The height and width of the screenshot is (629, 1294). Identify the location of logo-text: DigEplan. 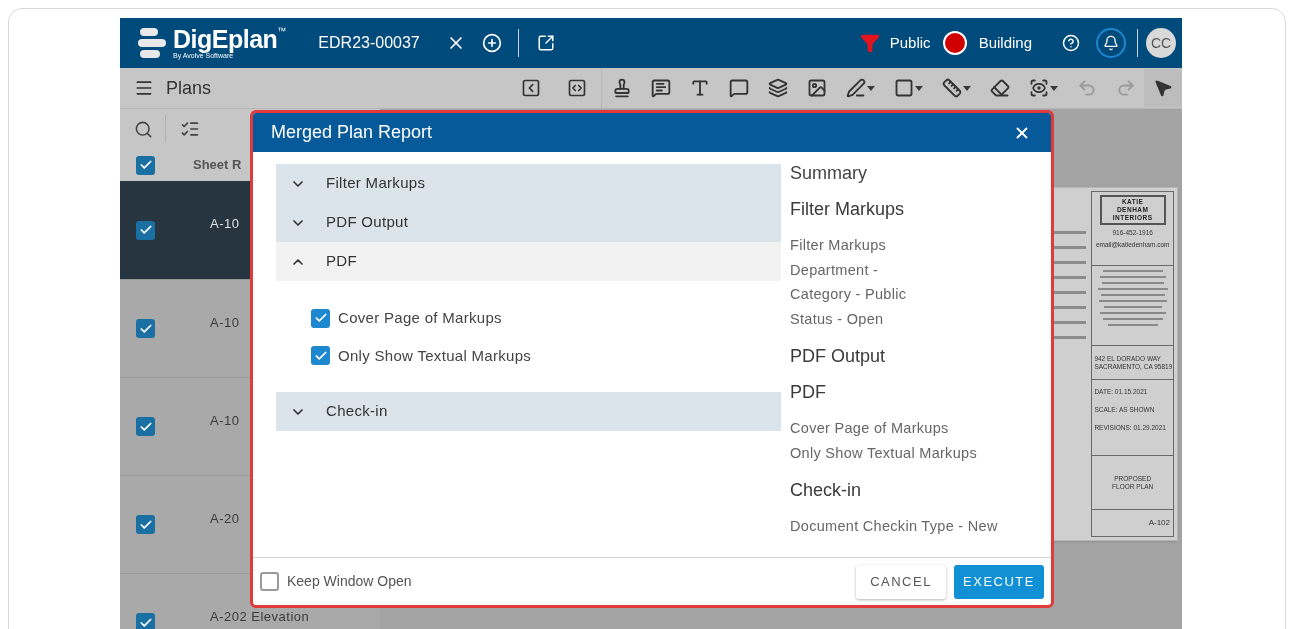
(225, 39).